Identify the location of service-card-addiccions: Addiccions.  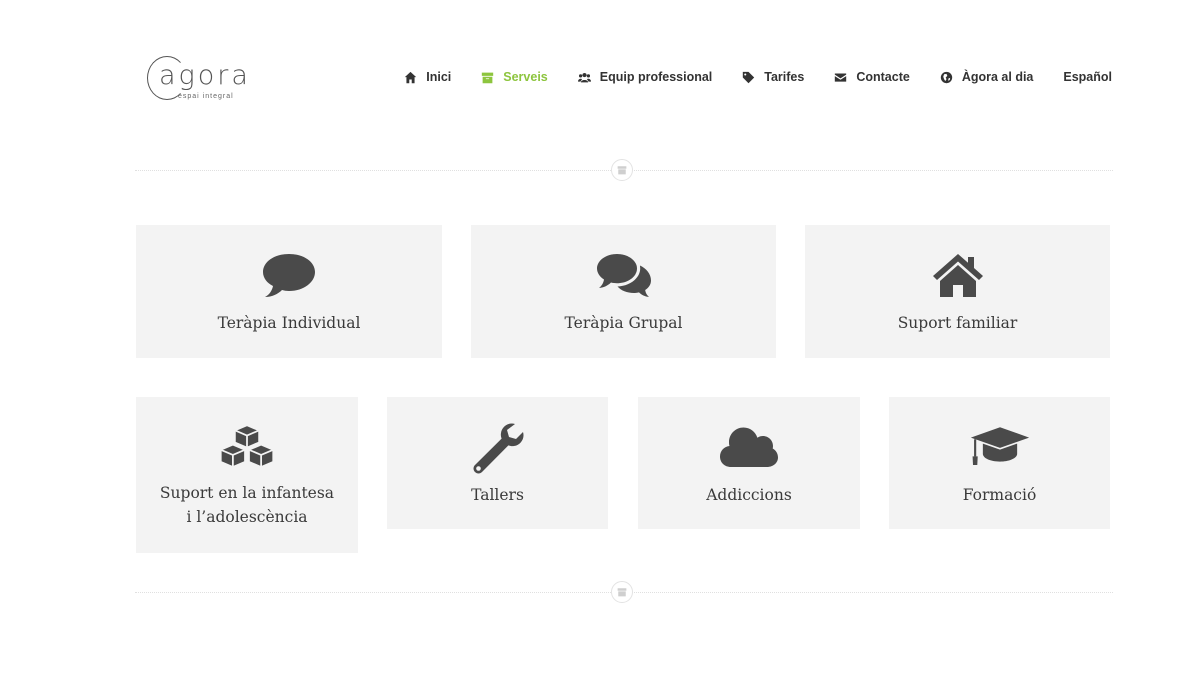
(749, 463).